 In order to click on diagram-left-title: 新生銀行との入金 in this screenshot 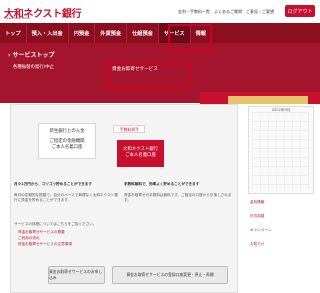, I will do `click(67, 131)`.